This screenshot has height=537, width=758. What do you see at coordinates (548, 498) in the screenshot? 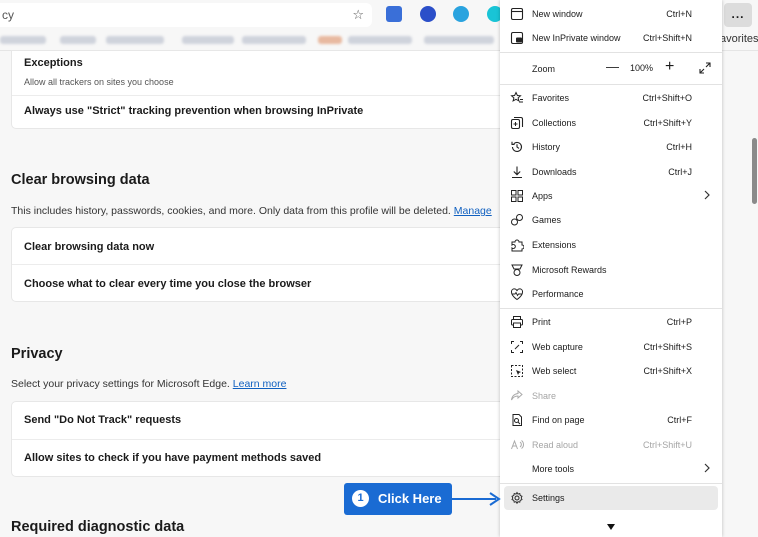
I see `menu-label: Settings` at bounding box center [548, 498].